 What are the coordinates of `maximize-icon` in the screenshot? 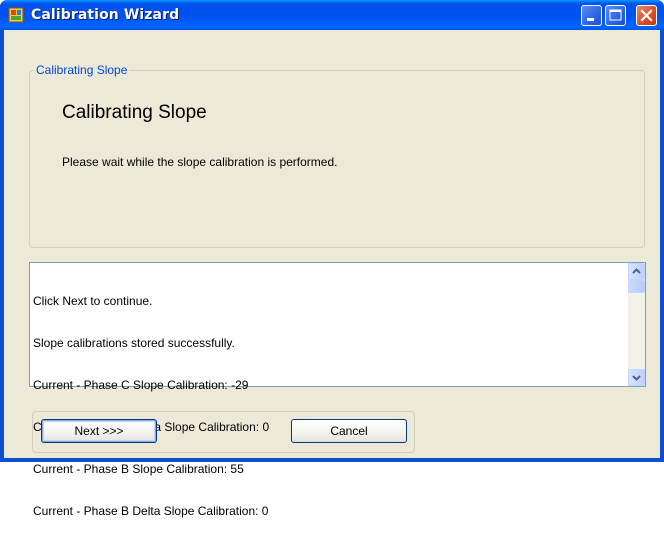 It's located at (615, 15).